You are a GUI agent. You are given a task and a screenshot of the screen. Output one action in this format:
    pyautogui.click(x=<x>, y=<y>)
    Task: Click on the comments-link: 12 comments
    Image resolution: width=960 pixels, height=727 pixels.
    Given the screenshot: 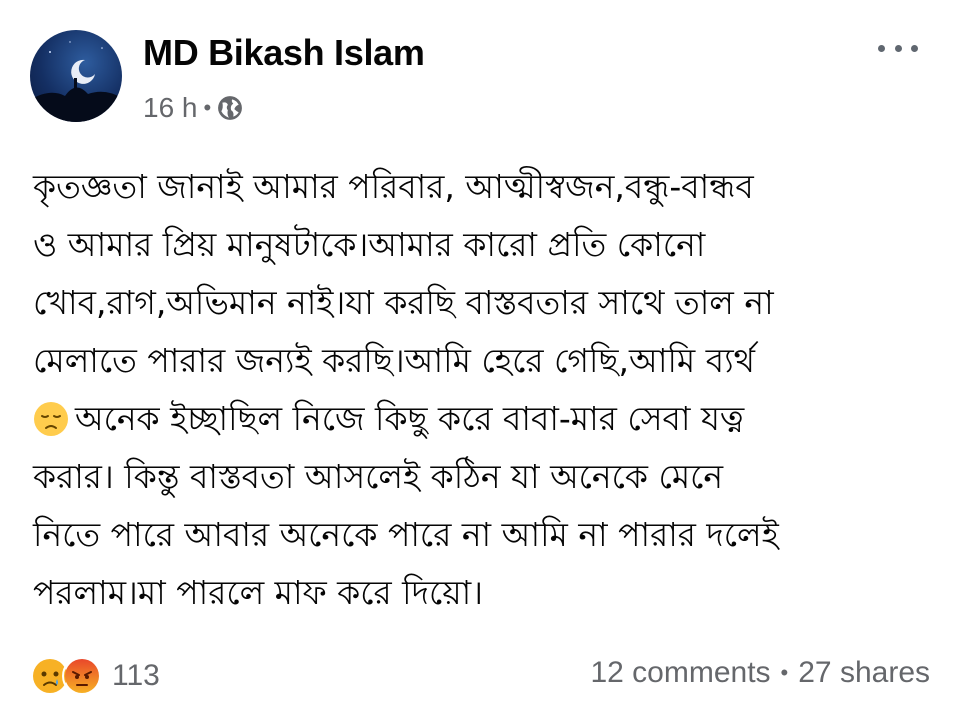 What is the action you would take?
    pyautogui.click(x=680, y=673)
    